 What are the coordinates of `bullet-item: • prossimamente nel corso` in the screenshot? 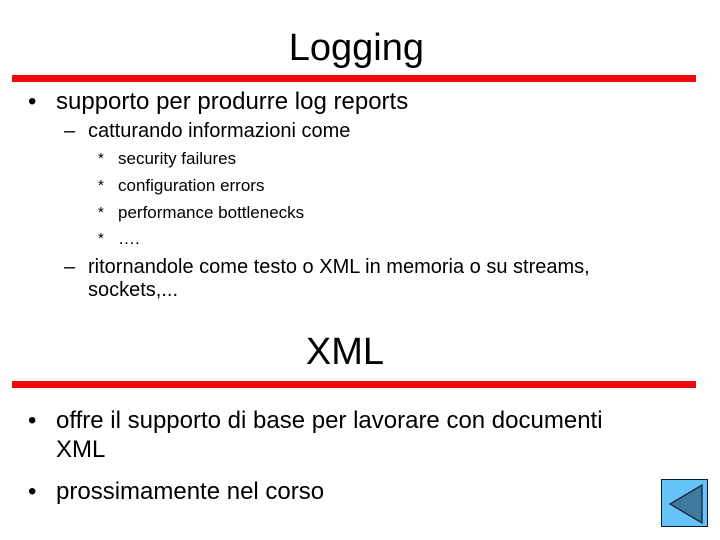 It's located at (176, 492).